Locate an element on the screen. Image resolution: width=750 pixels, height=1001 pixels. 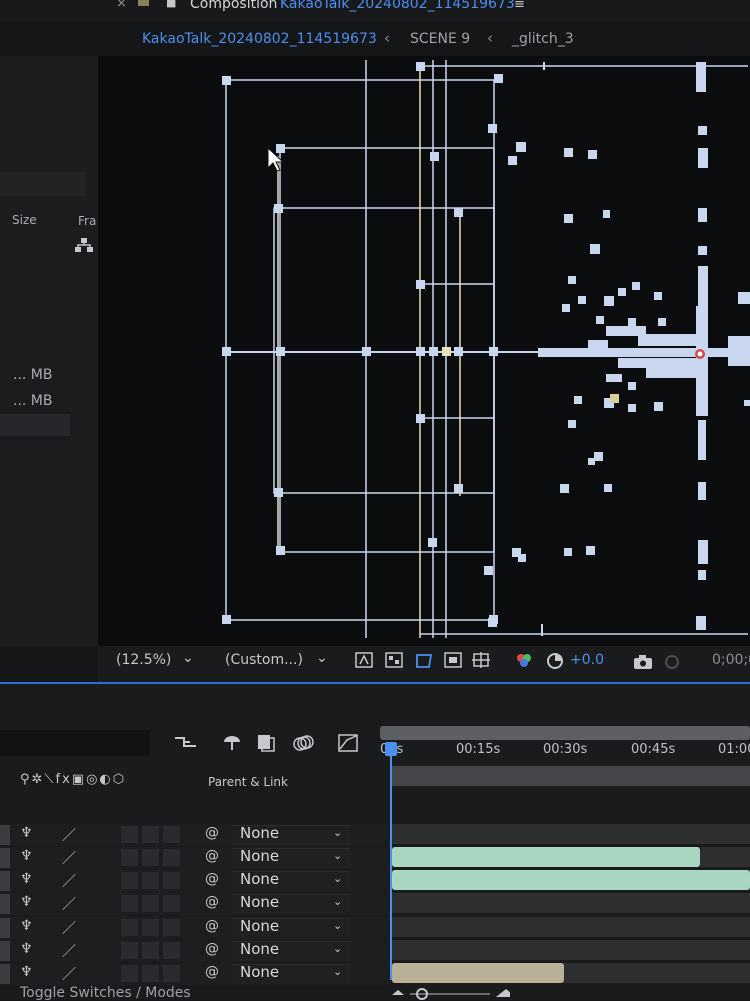
time-ruler is located at coordinates (565, 733).